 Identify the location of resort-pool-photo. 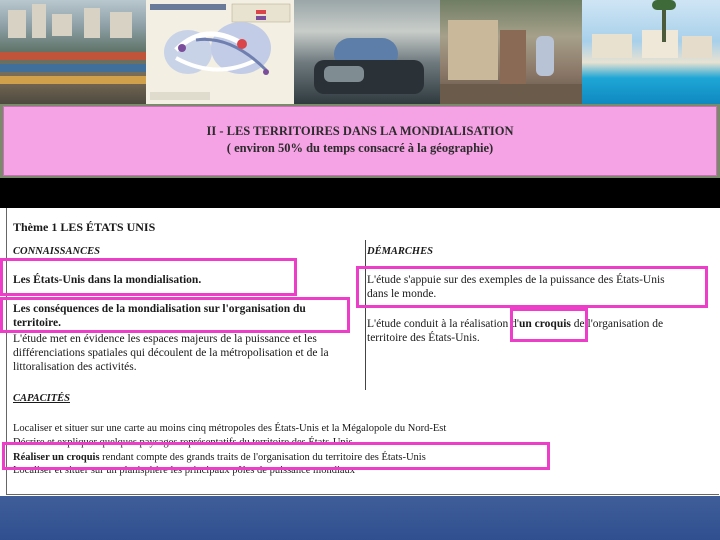
(651, 52).